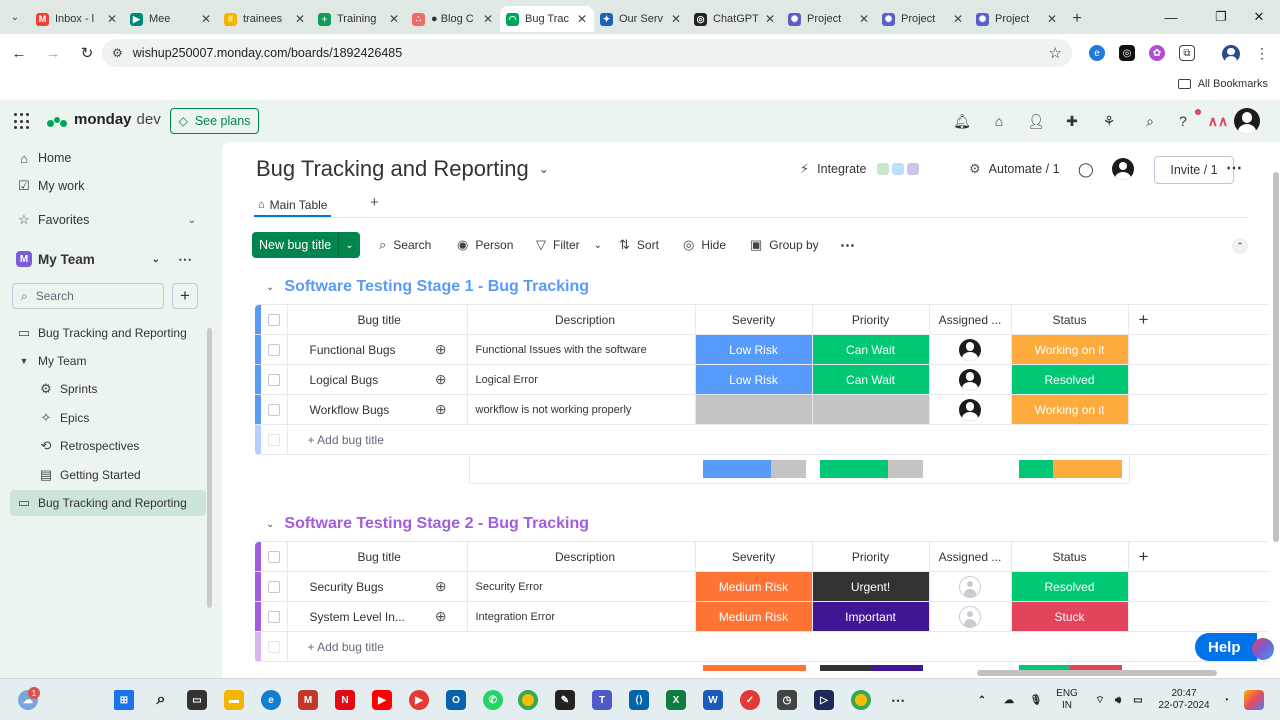  I want to click on sidebar-item-getting-started: ▤ Getting Started, so click(119, 475).